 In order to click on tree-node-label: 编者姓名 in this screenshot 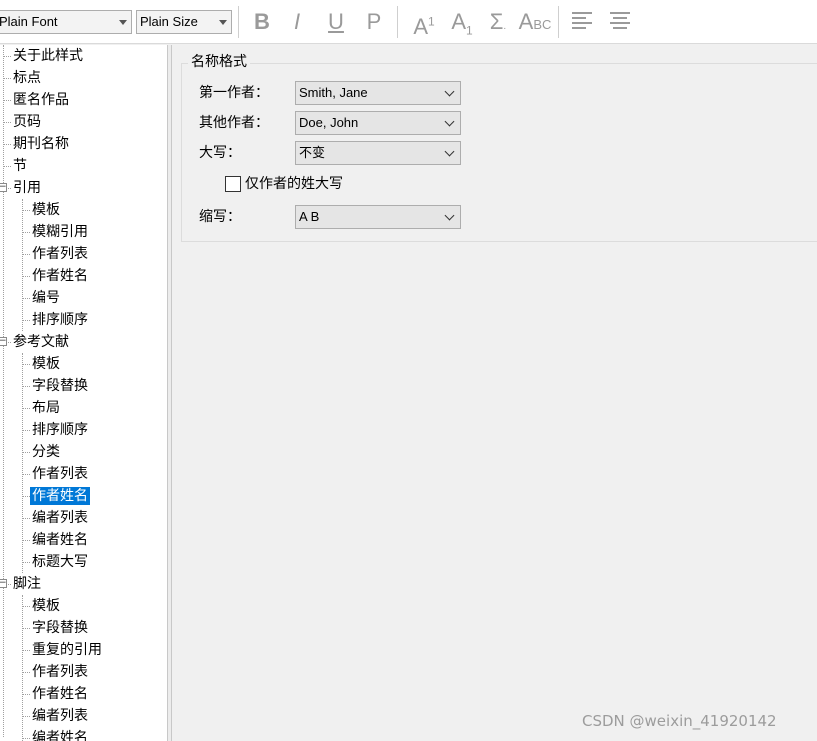, I will do `click(60, 540)`.